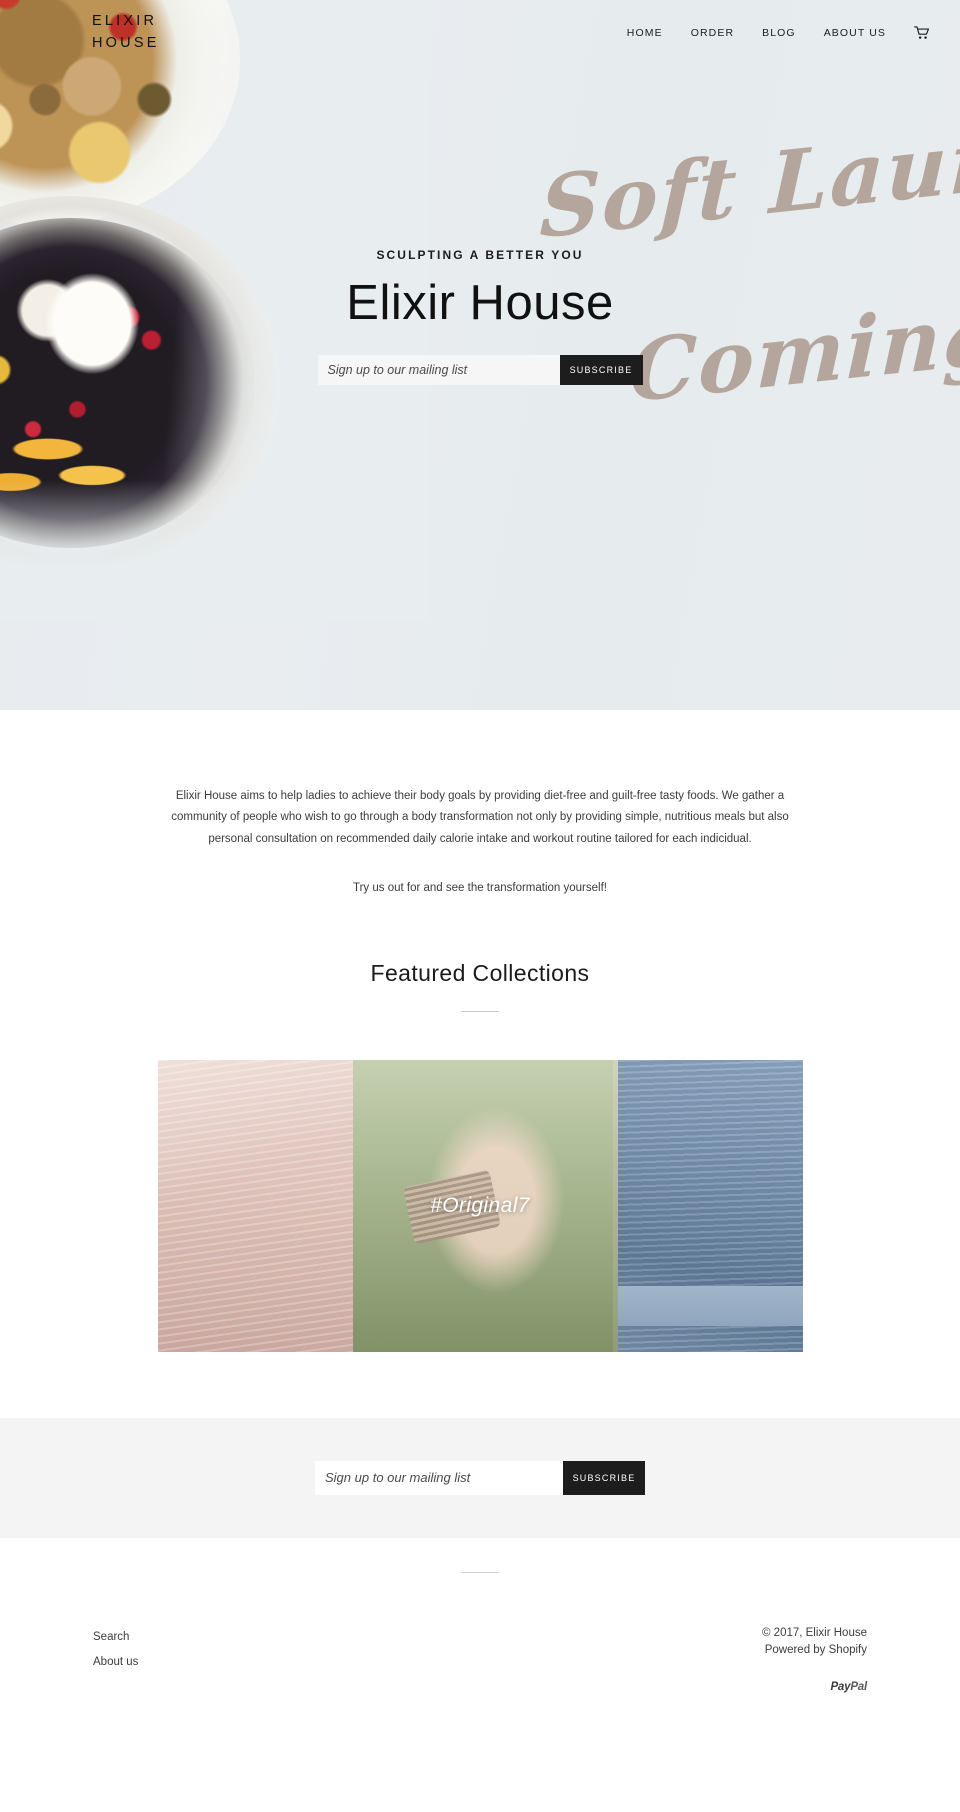  I want to click on hero-email-input, so click(438, 370).